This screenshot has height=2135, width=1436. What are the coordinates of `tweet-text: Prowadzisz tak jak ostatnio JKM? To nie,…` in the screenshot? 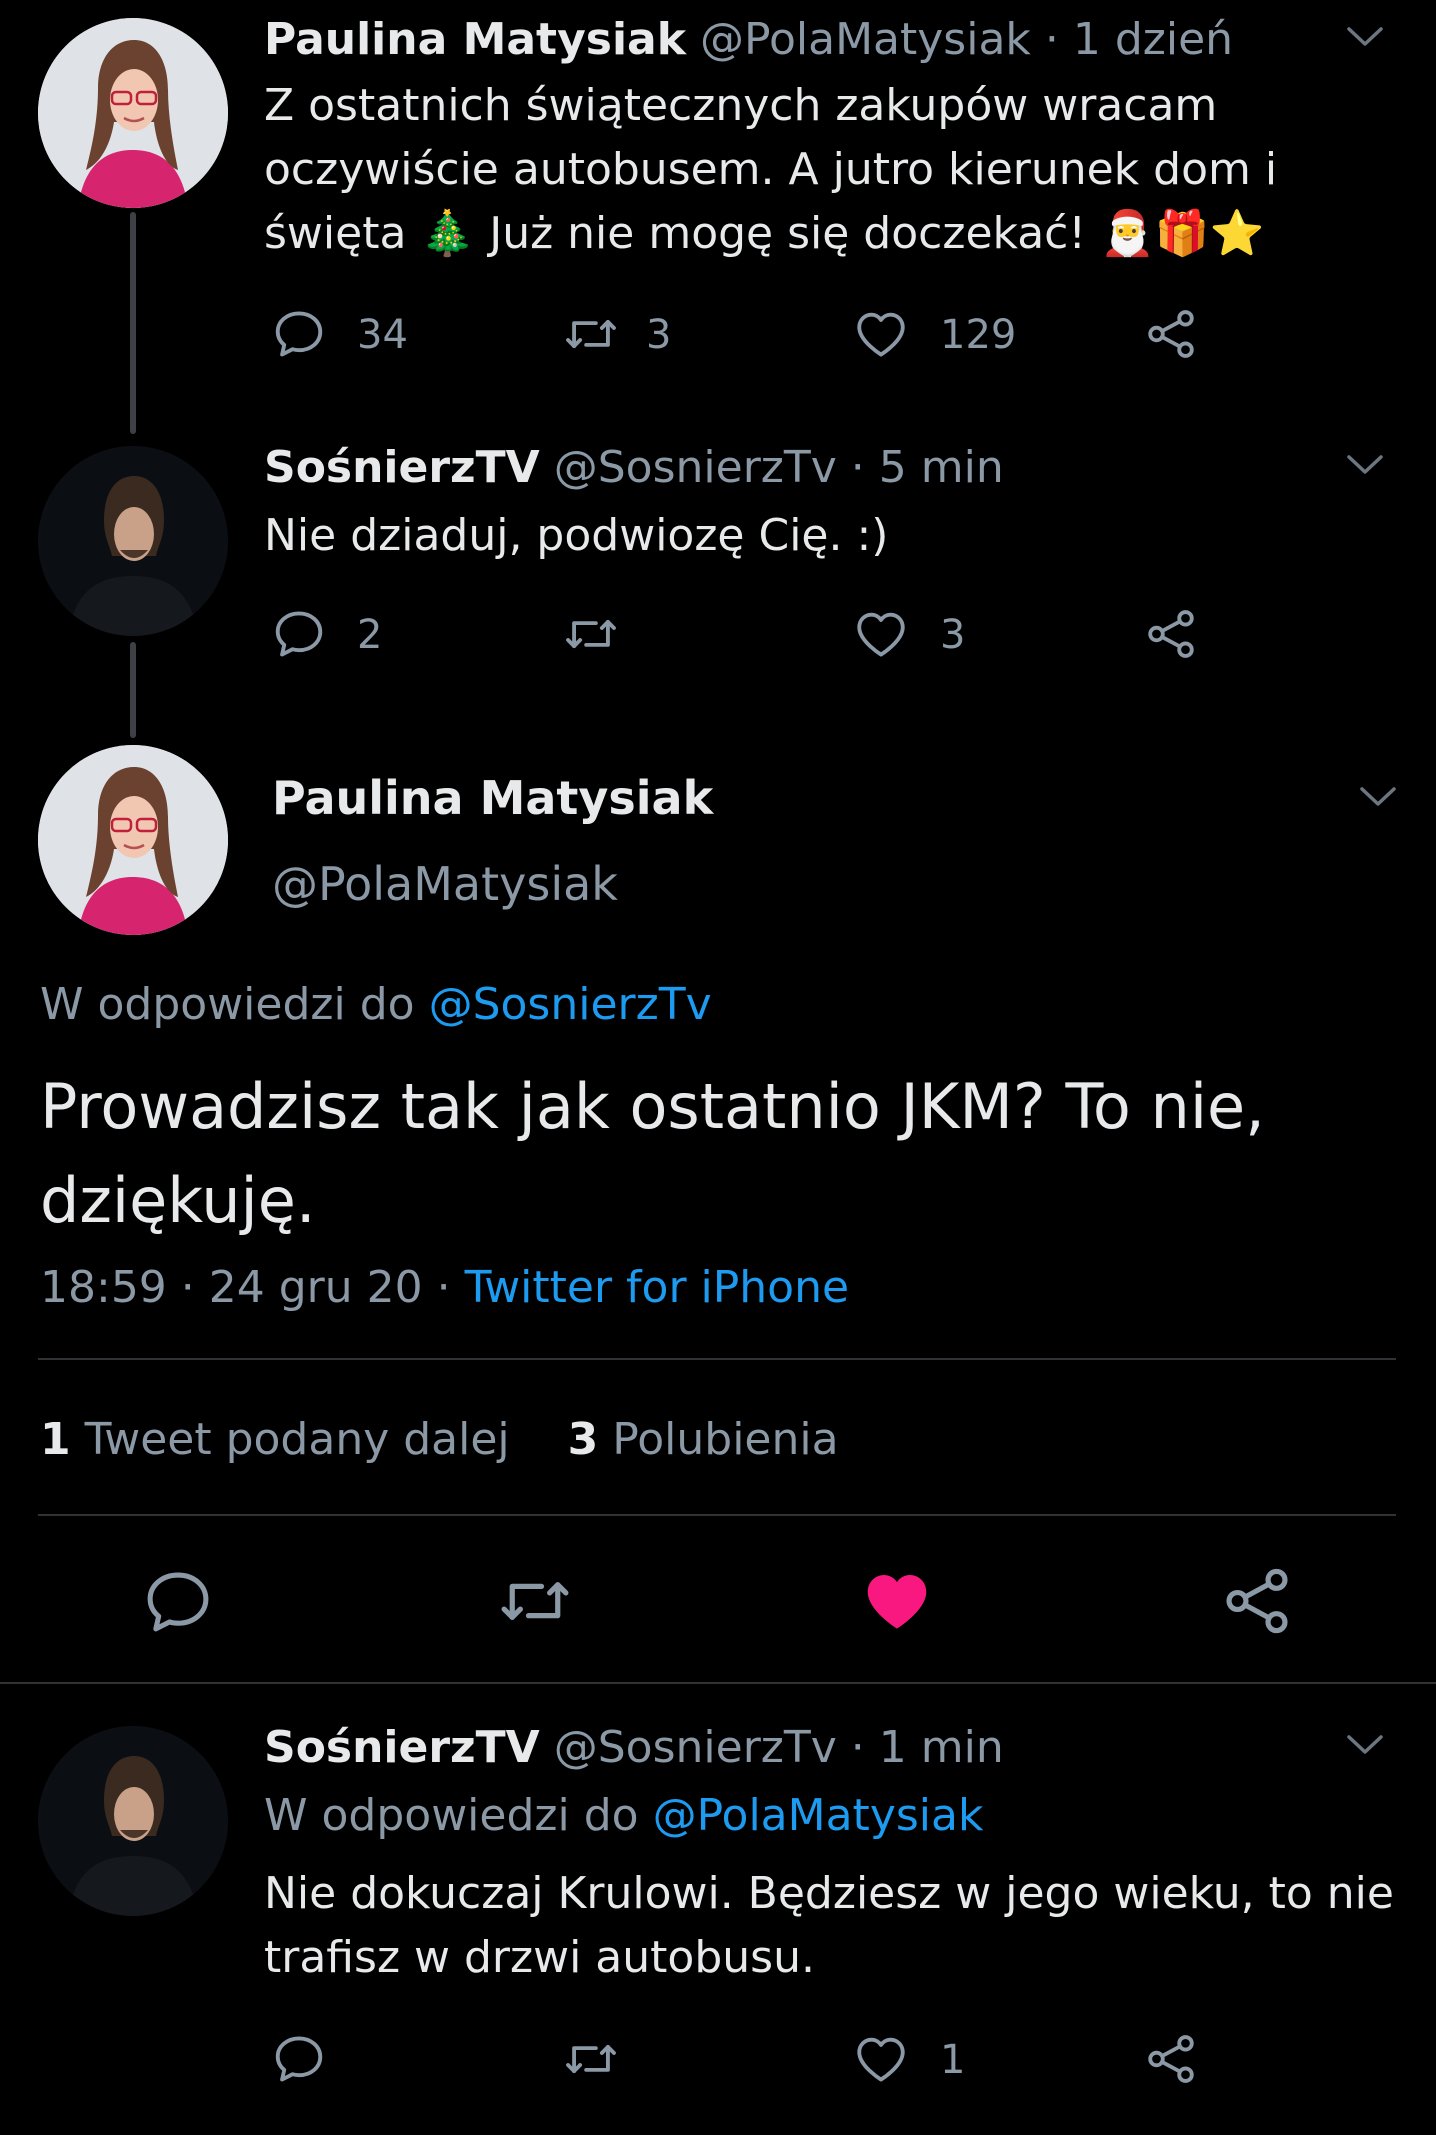 It's located at (652, 1154).